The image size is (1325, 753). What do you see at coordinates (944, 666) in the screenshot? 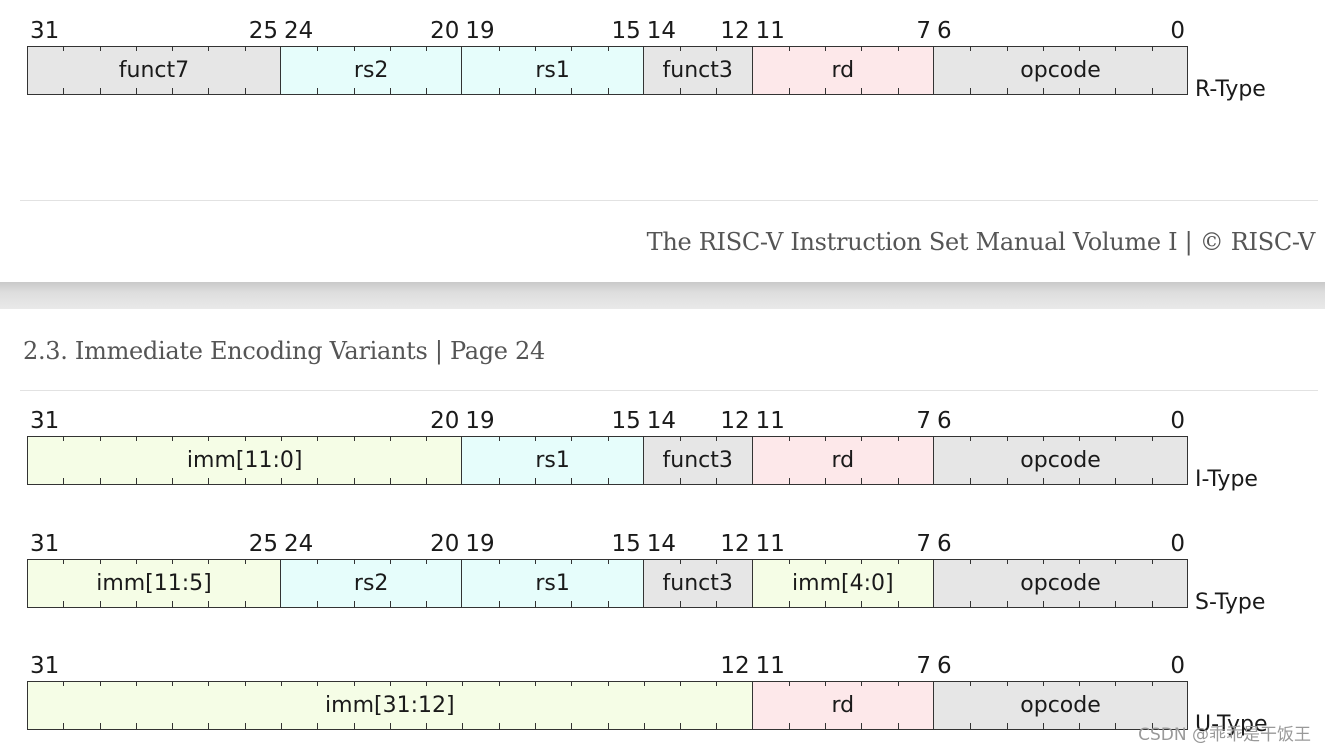
I see `bit-number-hi: 6` at bounding box center [944, 666].